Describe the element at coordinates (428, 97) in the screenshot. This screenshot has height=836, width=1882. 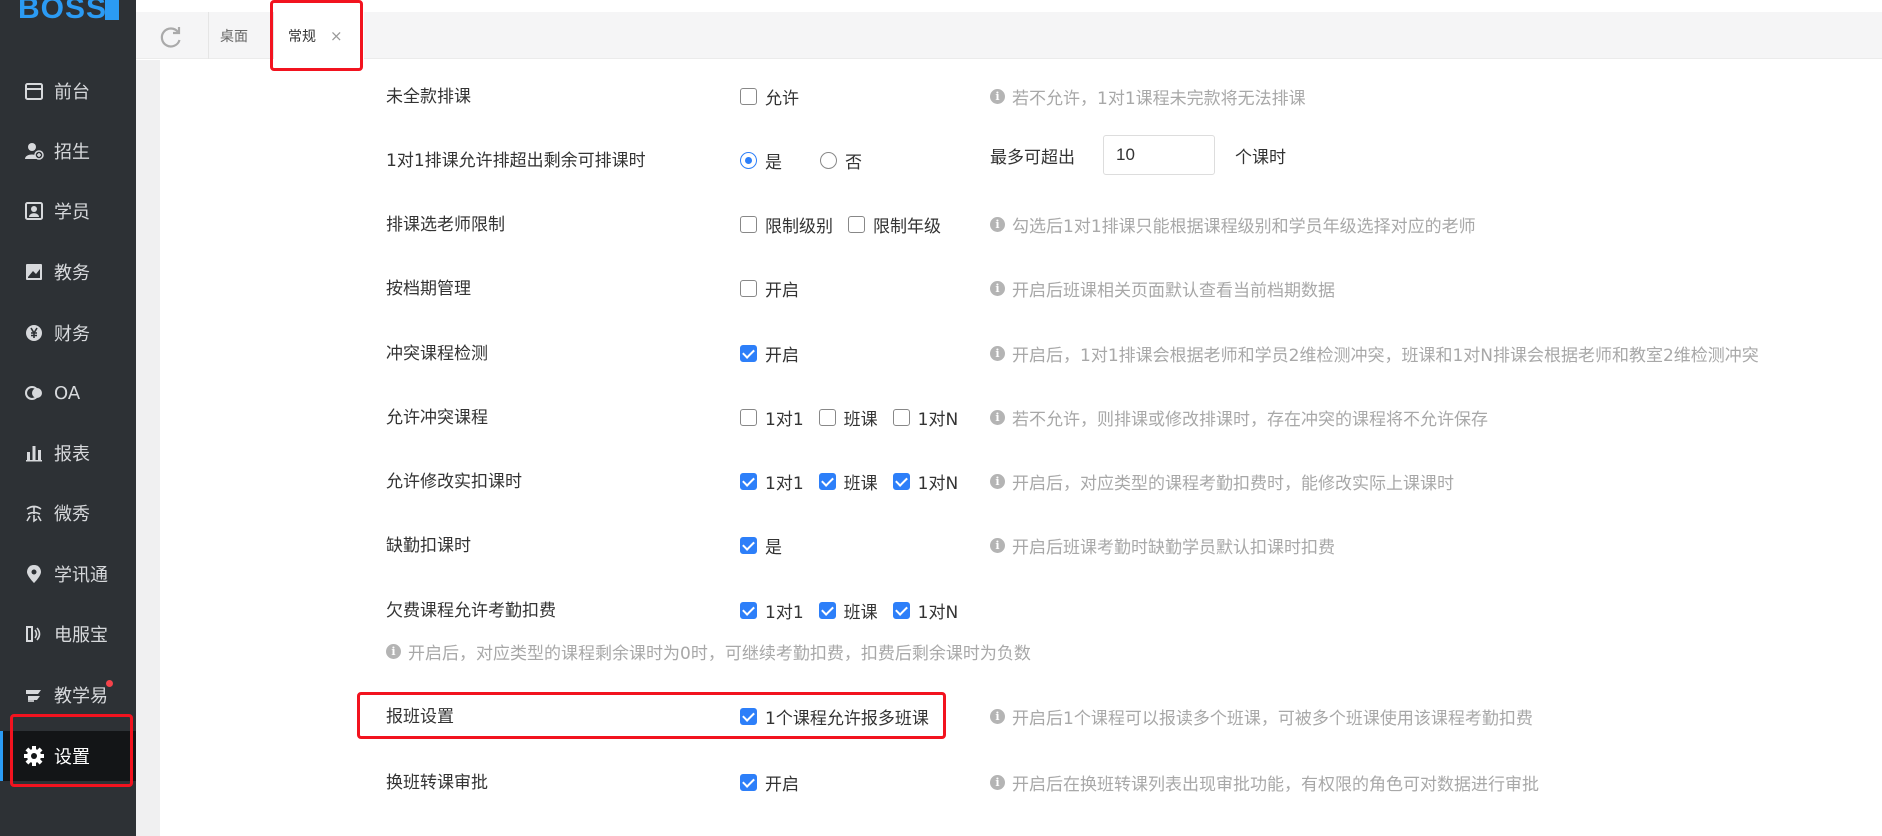
I see `setting-label: 未全款排课` at that location.